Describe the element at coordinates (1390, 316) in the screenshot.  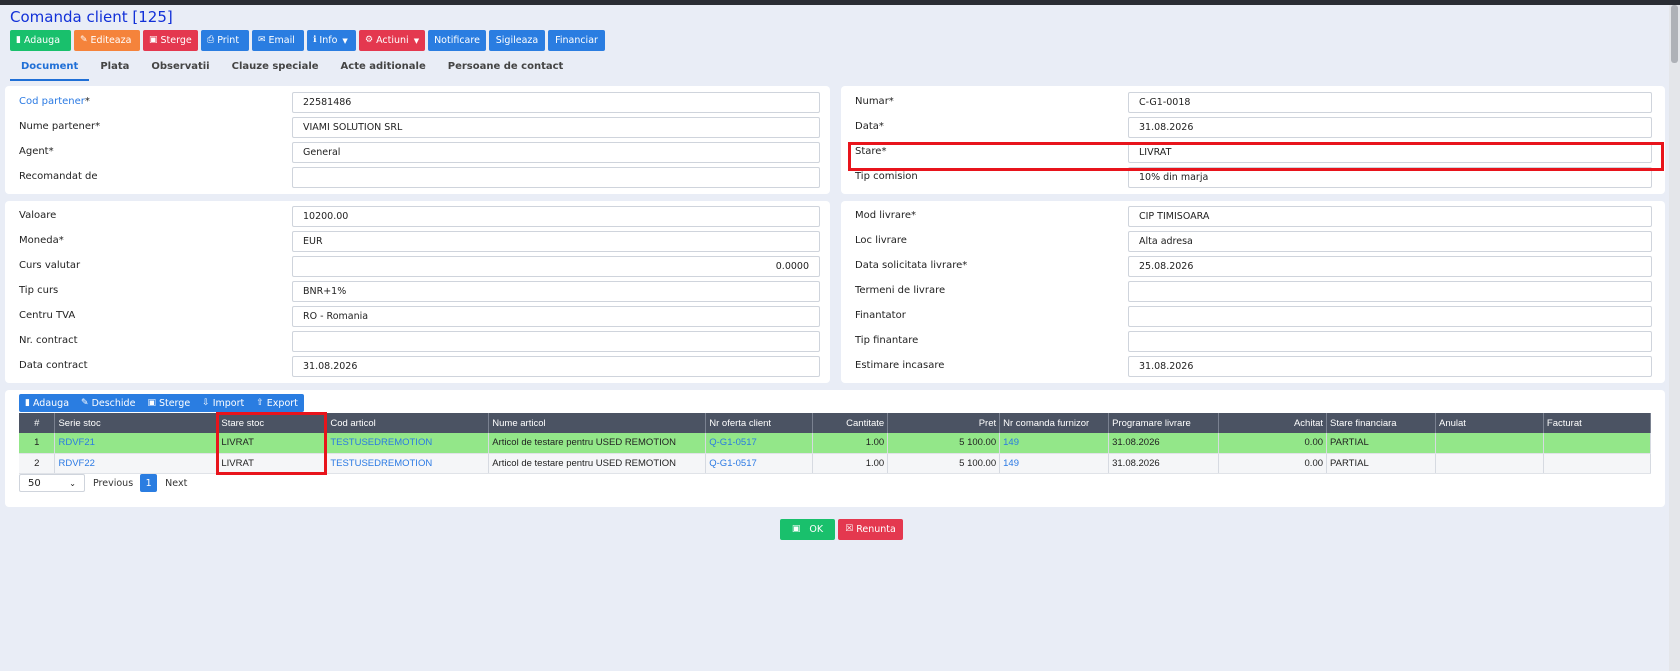
I see `financier-field` at that location.